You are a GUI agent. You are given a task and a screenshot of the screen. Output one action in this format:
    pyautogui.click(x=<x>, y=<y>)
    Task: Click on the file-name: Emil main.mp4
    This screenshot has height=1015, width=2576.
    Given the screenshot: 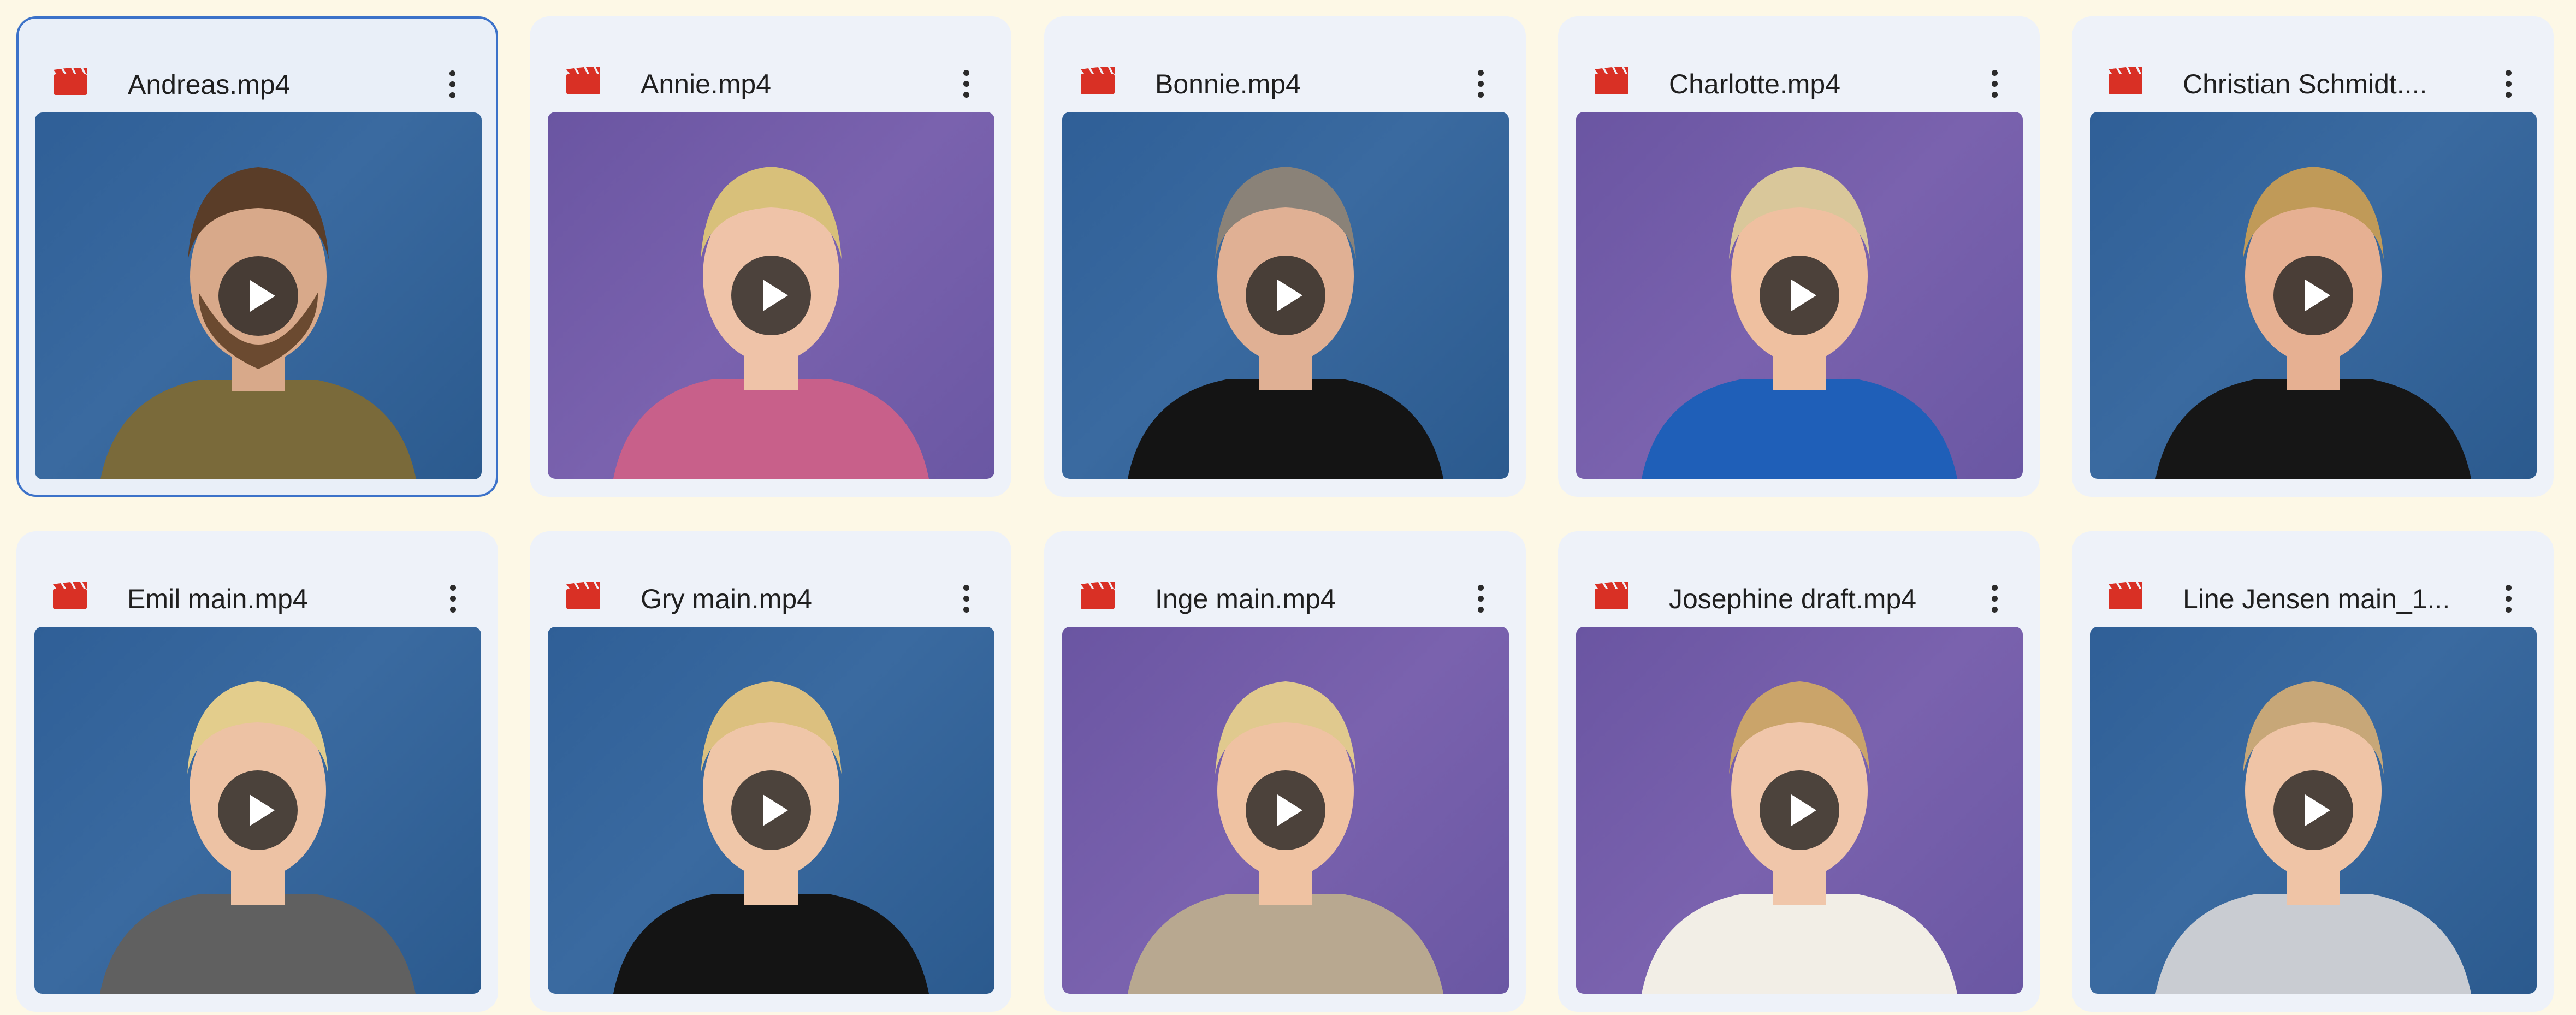 What is the action you would take?
    pyautogui.click(x=217, y=599)
    